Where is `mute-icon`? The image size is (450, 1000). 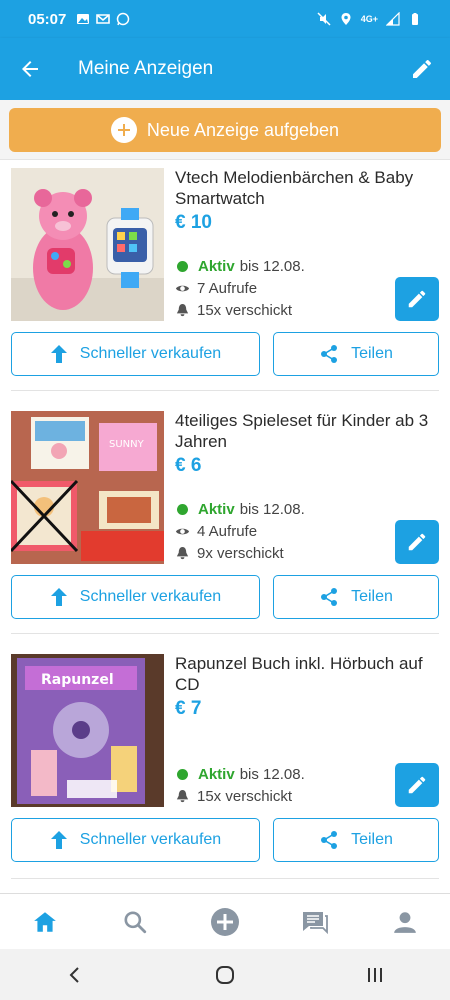
mute-icon is located at coordinates (324, 19).